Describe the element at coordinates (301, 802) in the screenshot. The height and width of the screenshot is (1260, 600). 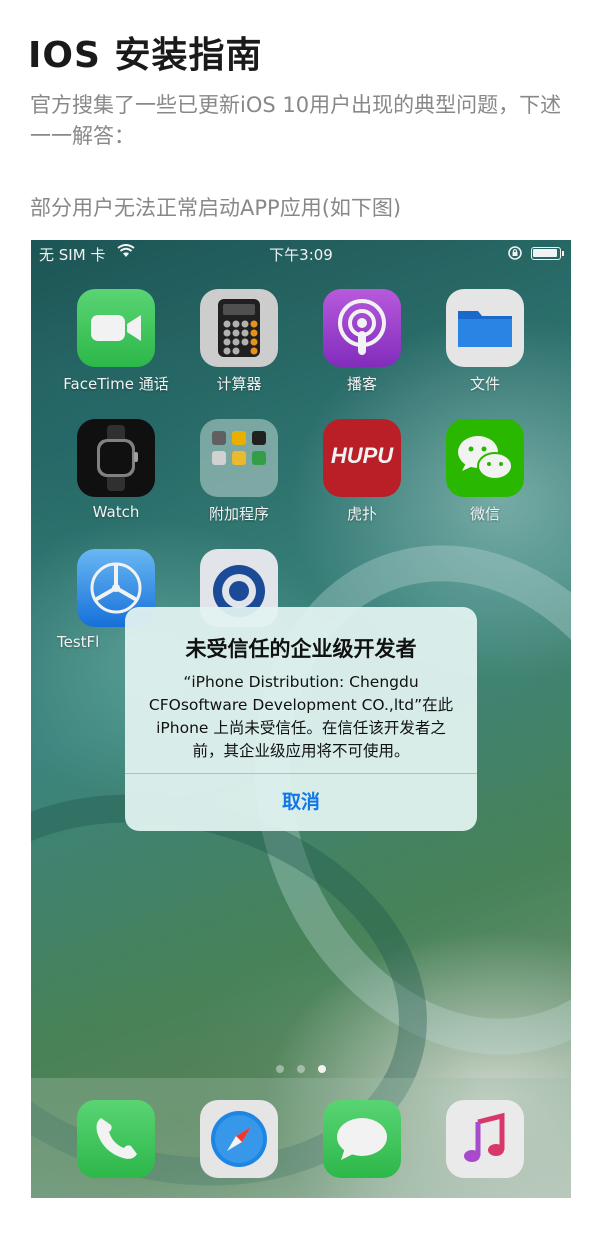
I see `cancel-button: 取消` at that location.